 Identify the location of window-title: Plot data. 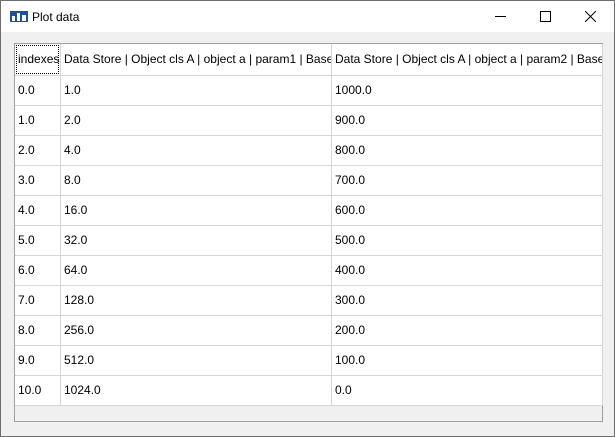
(56, 17).